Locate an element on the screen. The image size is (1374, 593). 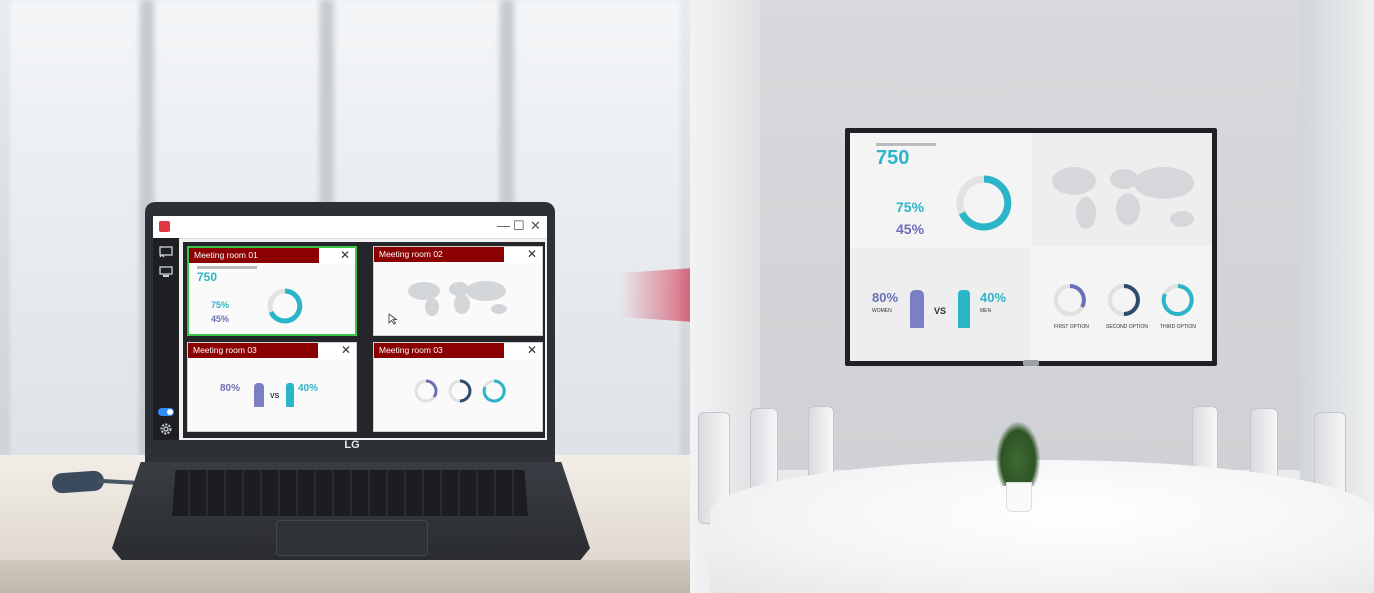
text-line is located at coordinates (906, 144).